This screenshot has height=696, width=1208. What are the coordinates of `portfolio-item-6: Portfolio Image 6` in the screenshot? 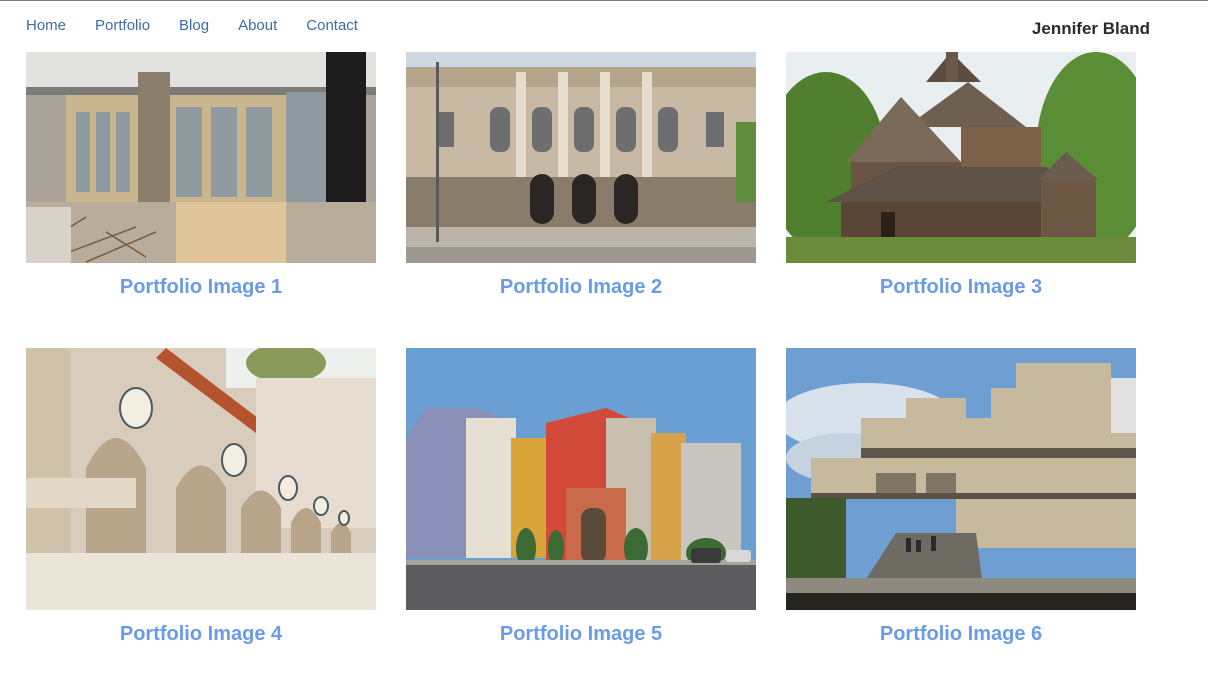 It's located at (961, 497).